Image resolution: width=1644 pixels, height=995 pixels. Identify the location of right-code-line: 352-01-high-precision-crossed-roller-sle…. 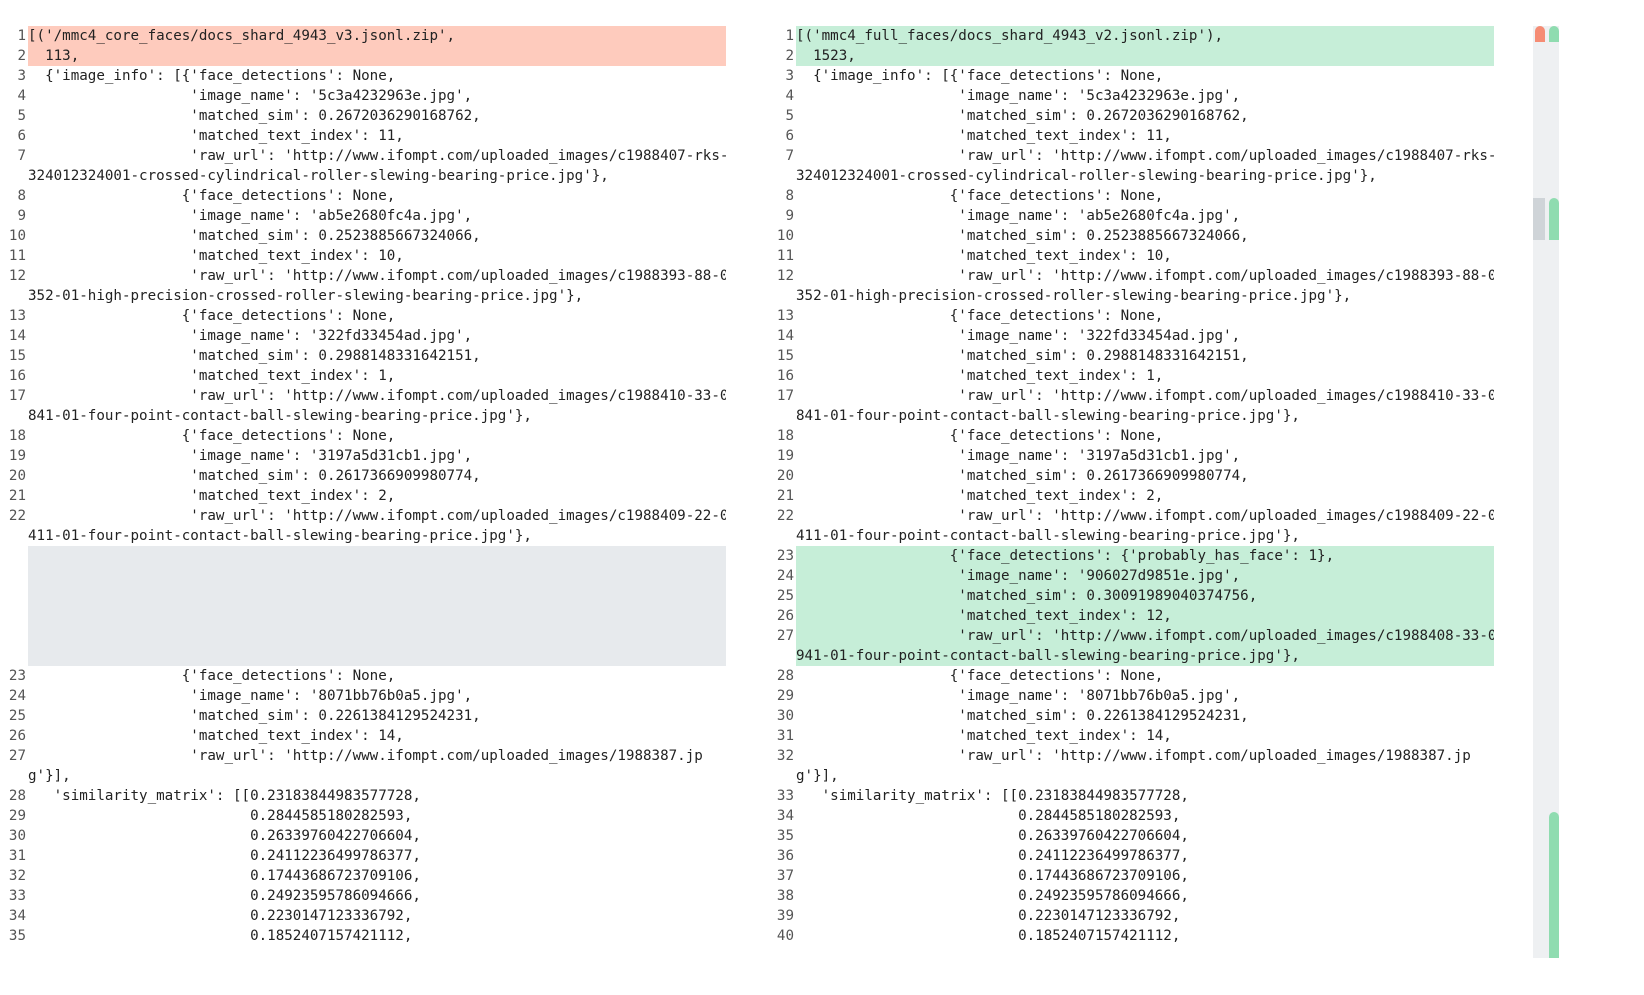
(1131, 296).